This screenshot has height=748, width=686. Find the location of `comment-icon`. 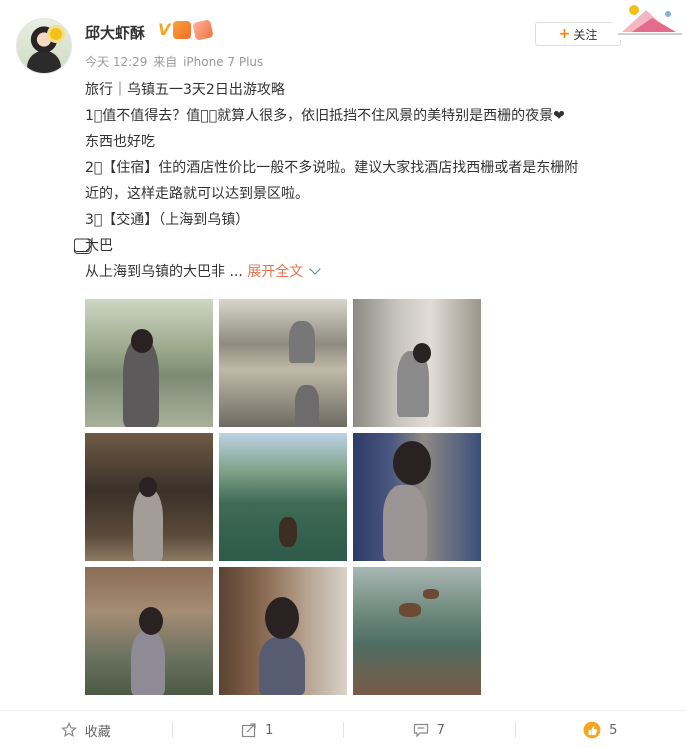

comment-icon is located at coordinates (420, 730).